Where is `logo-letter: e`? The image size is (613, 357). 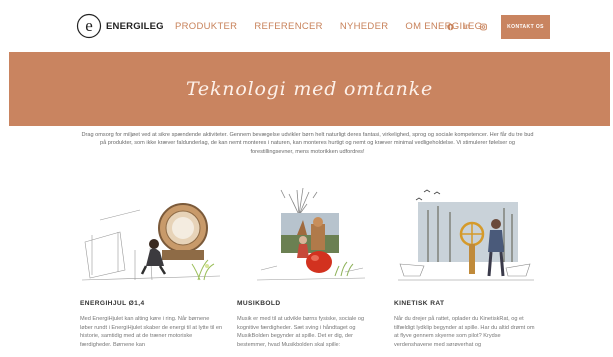 logo-letter: e is located at coordinates (89, 25).